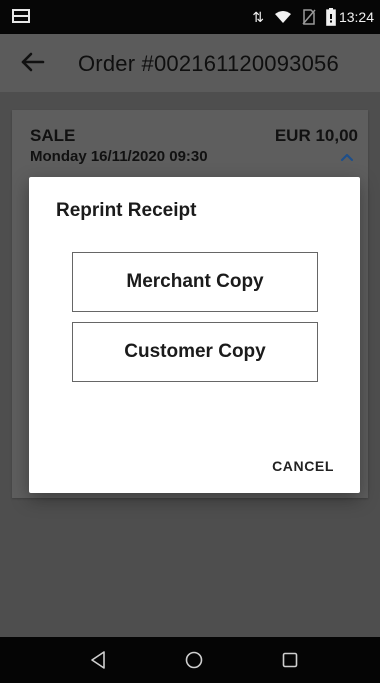 The height and width of the screenshot is (683, 380). Describe the element at coordinates (356, 17) in the screenshot. I see `status-time: 13:24` at that location.